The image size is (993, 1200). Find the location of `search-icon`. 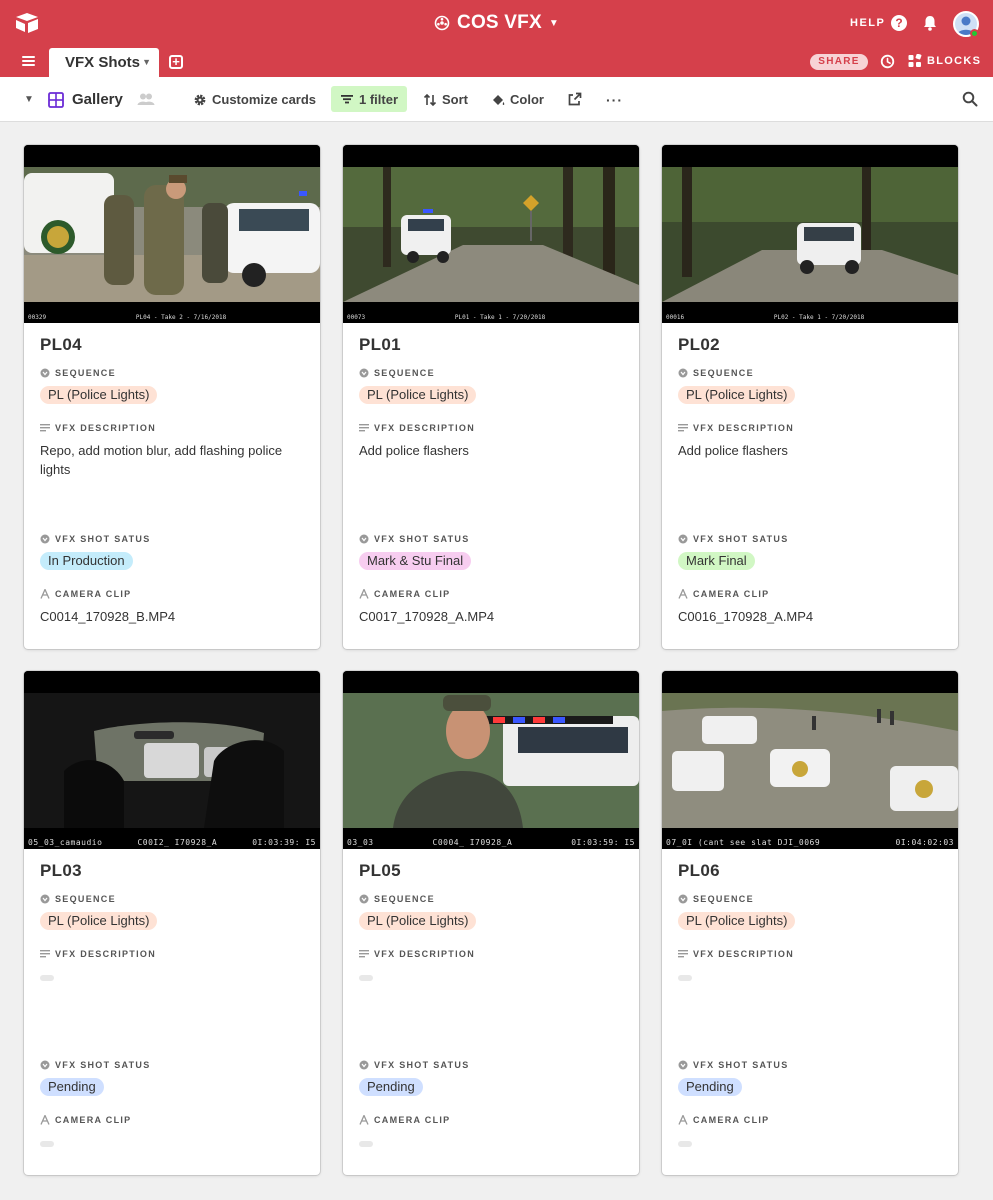

search-icon is located at coordinates (970, 99).